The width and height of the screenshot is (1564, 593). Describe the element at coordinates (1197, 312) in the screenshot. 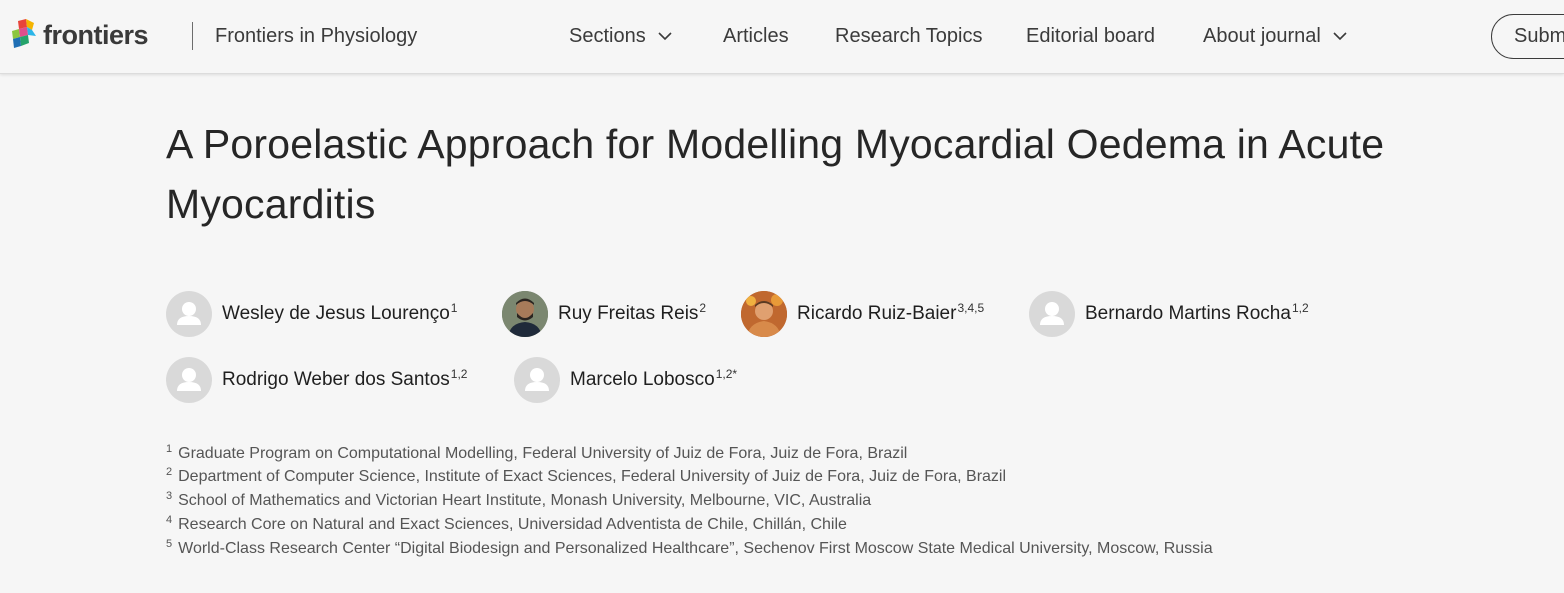

I see `author-name: Bernardo Martins Rocha1,2` at that location.